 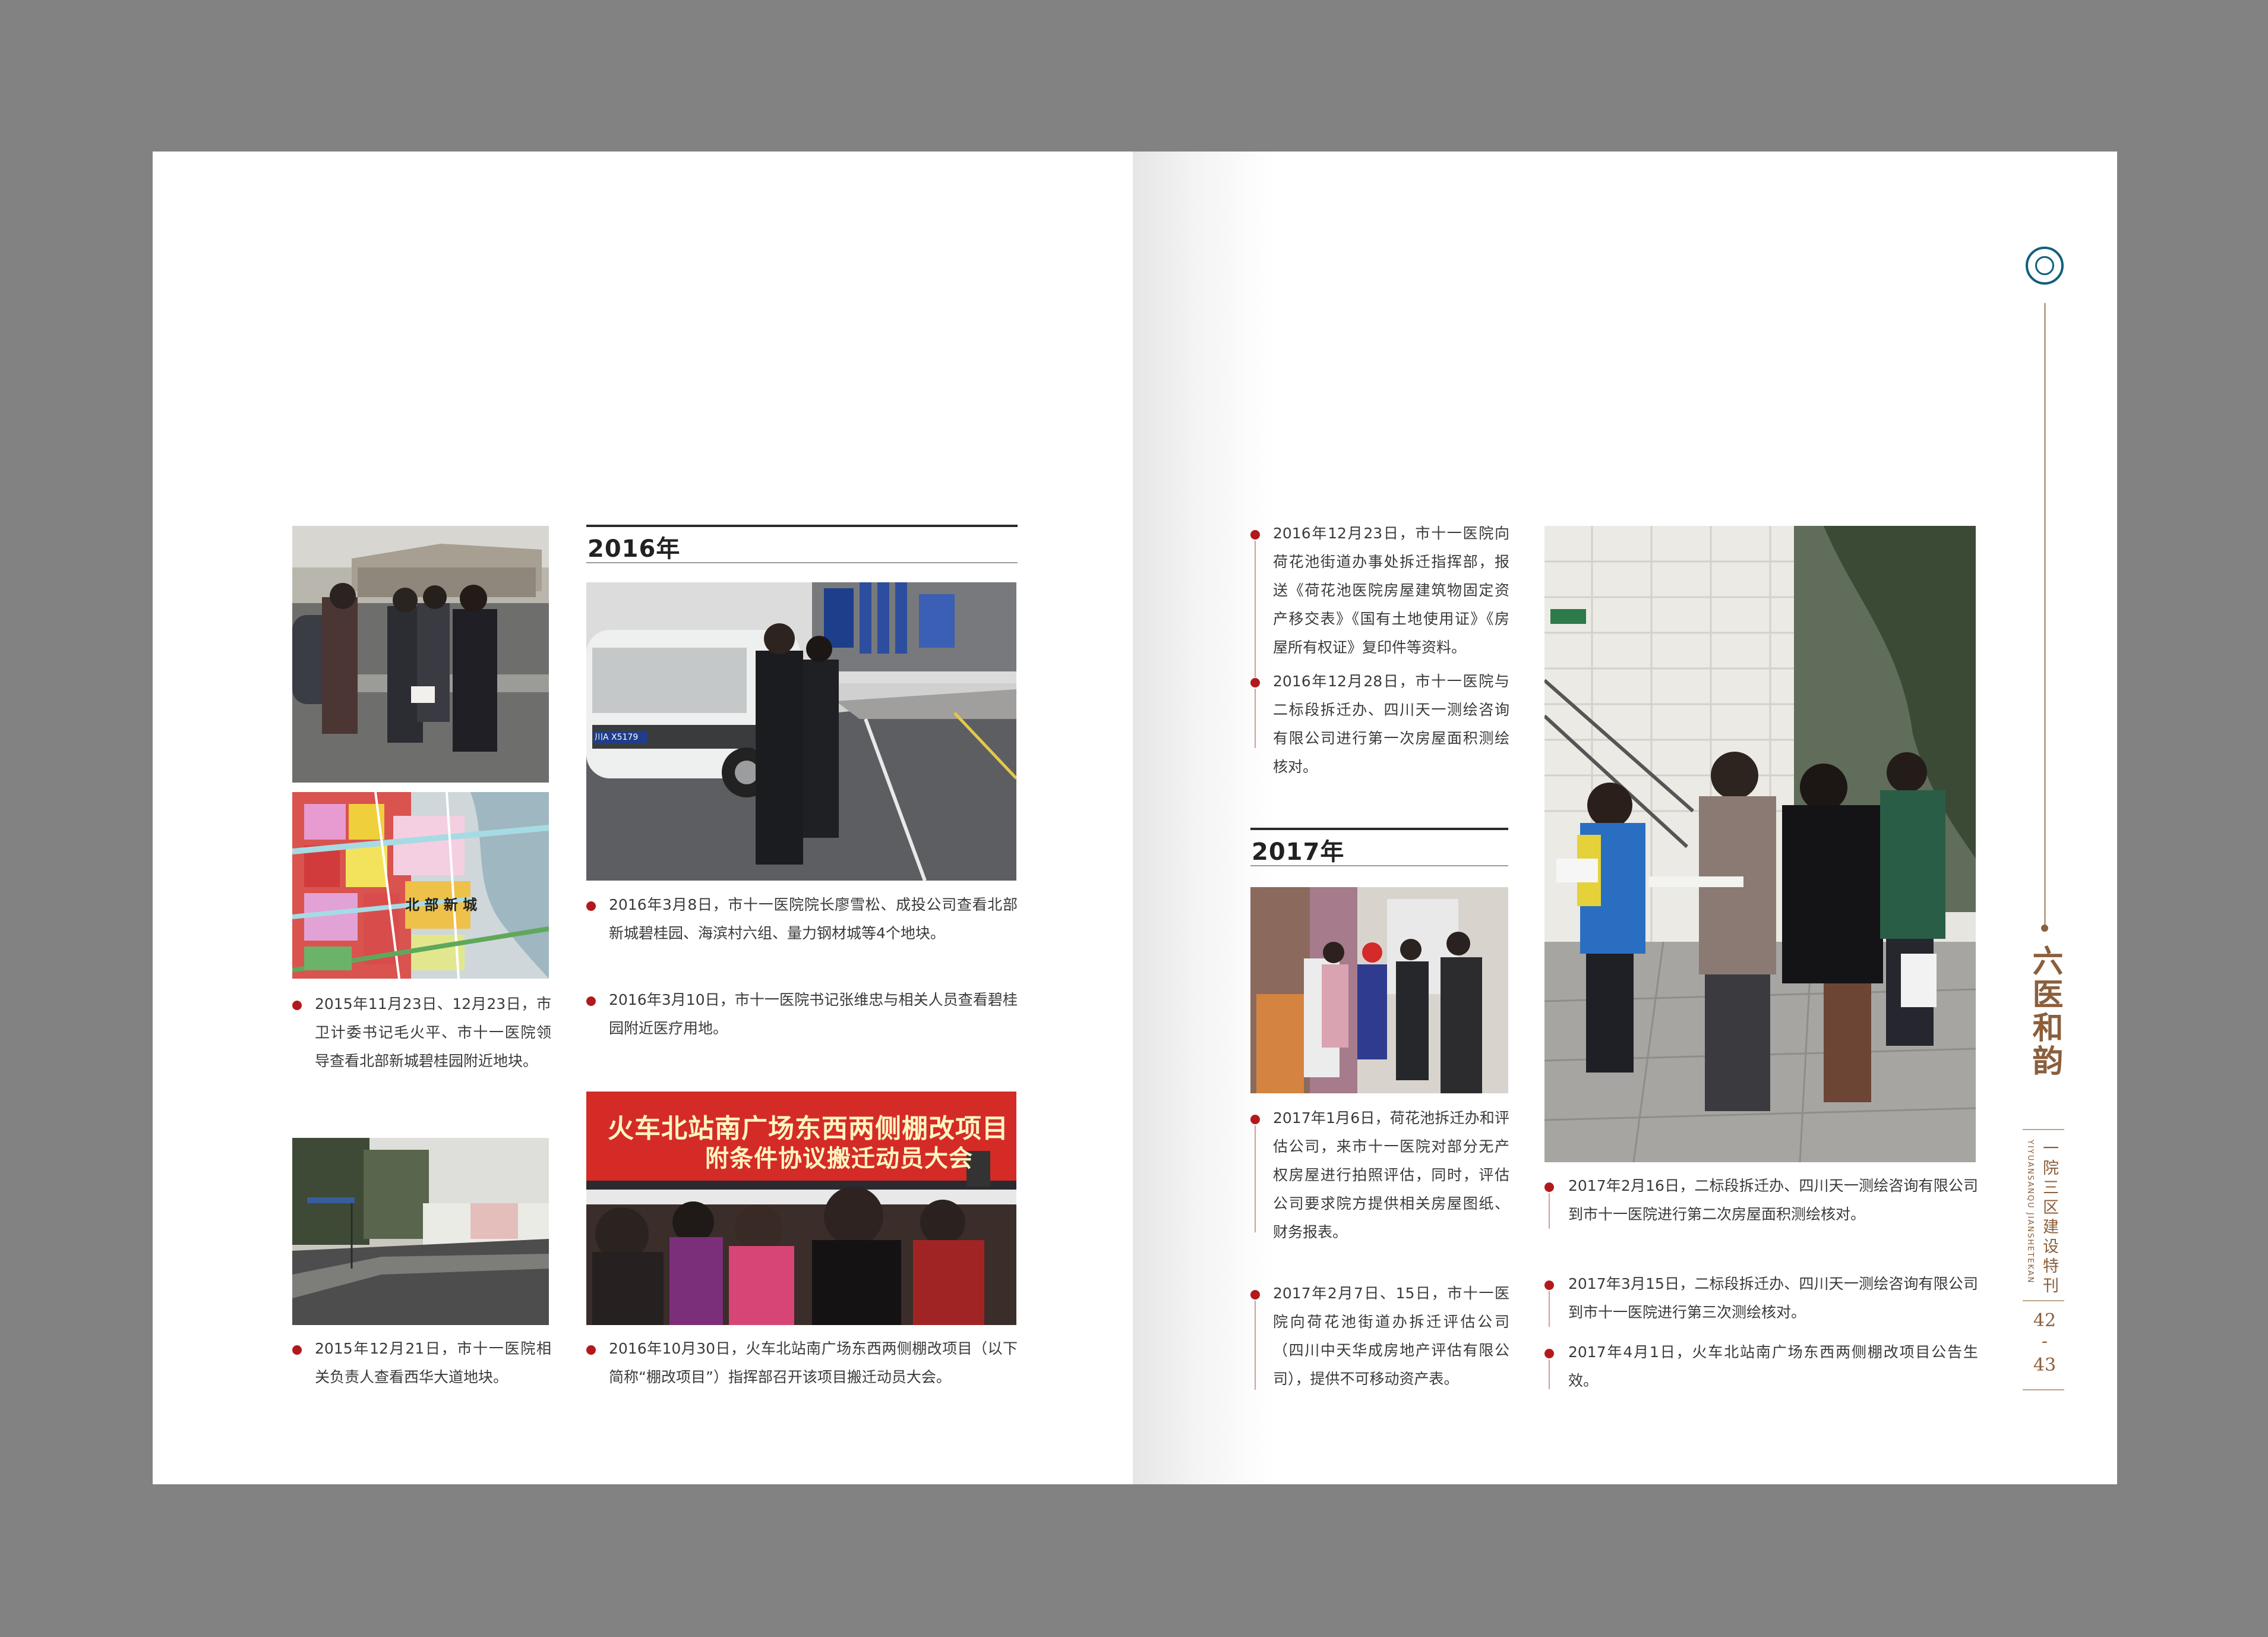 What do you see at coordinates (802, 548) in the screenshot?
I see `year-heading-2016: 2016年` at bounding box center [802, 548].